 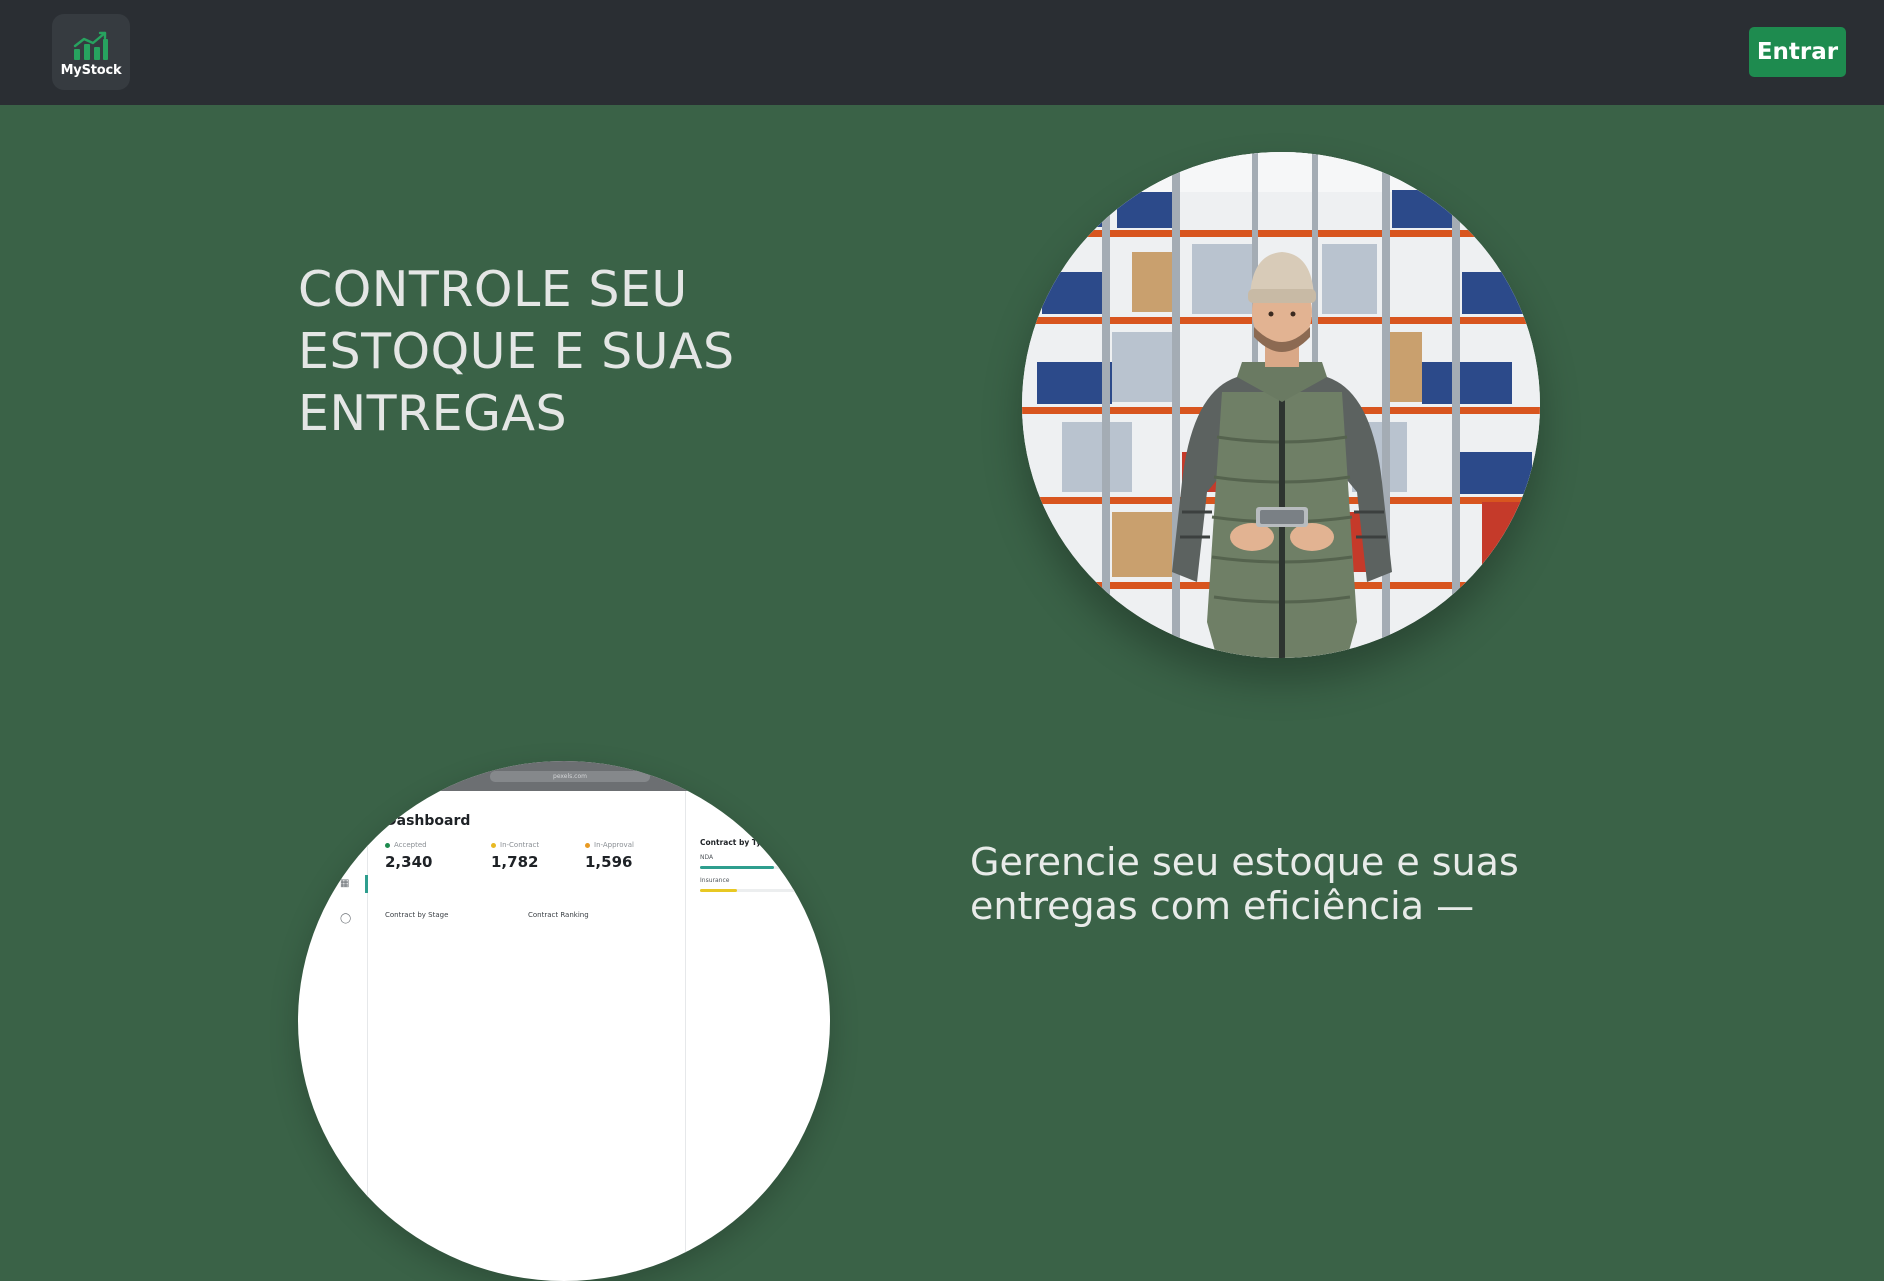 I want to click on stat-in-approval: In-Approval 1,596, so click(x=609, y=856).